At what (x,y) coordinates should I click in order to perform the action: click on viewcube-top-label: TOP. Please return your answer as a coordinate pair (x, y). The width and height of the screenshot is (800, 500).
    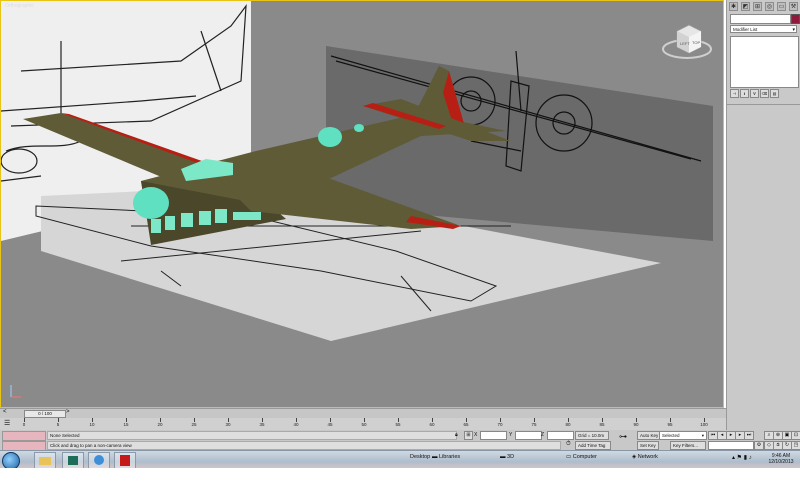
    Looking at the image, I should click on (696, 42).